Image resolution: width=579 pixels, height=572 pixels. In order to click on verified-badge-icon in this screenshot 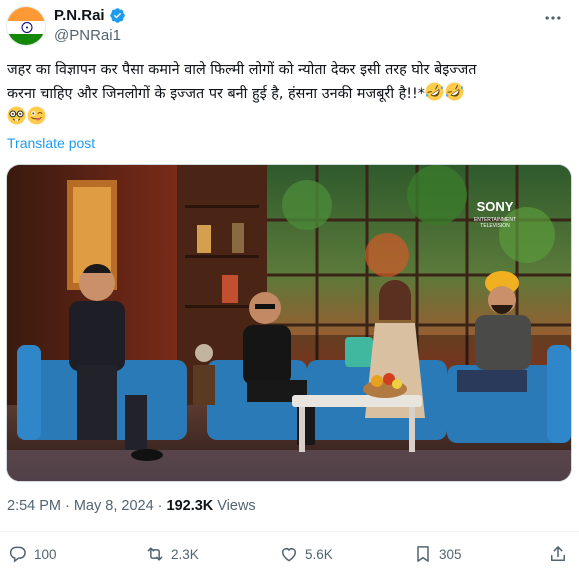, I will do `click(117, 15)`.